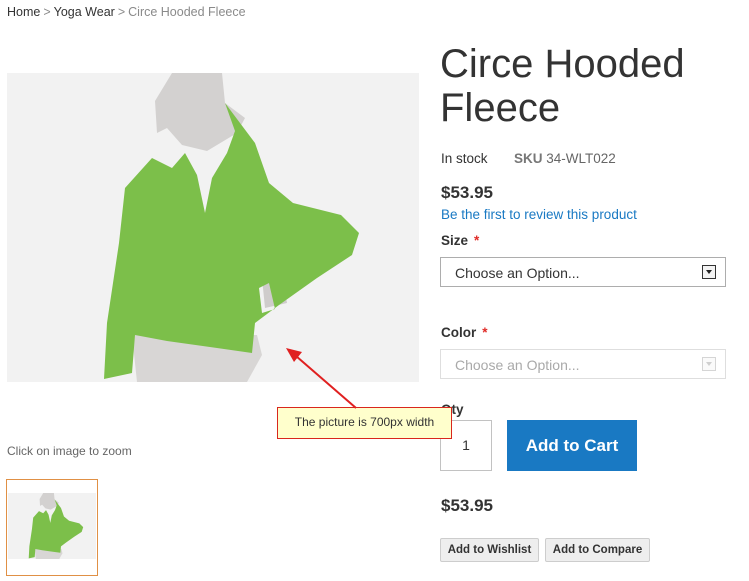  I want to click on product-title: Circe Hooded Fleece, so click(562, 86).